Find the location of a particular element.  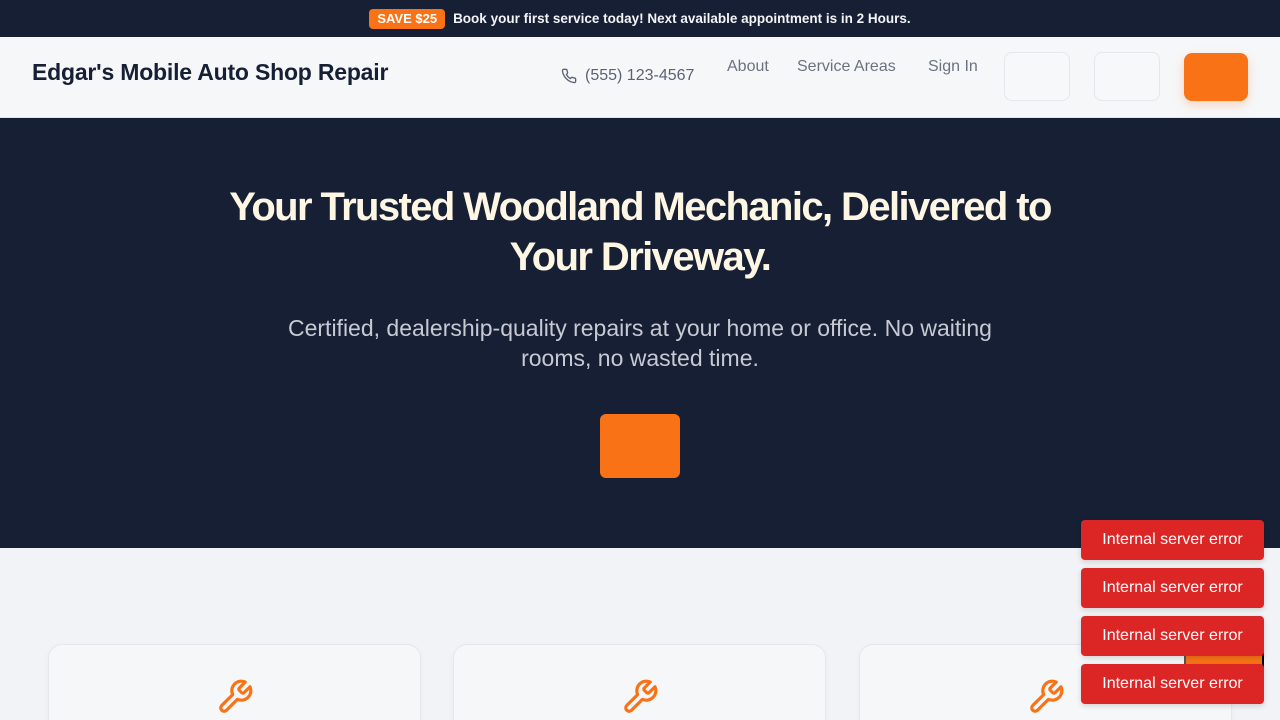

site-logo: Edgar's Mobile Auto Shop Repair is located at coordinates (210, 72).